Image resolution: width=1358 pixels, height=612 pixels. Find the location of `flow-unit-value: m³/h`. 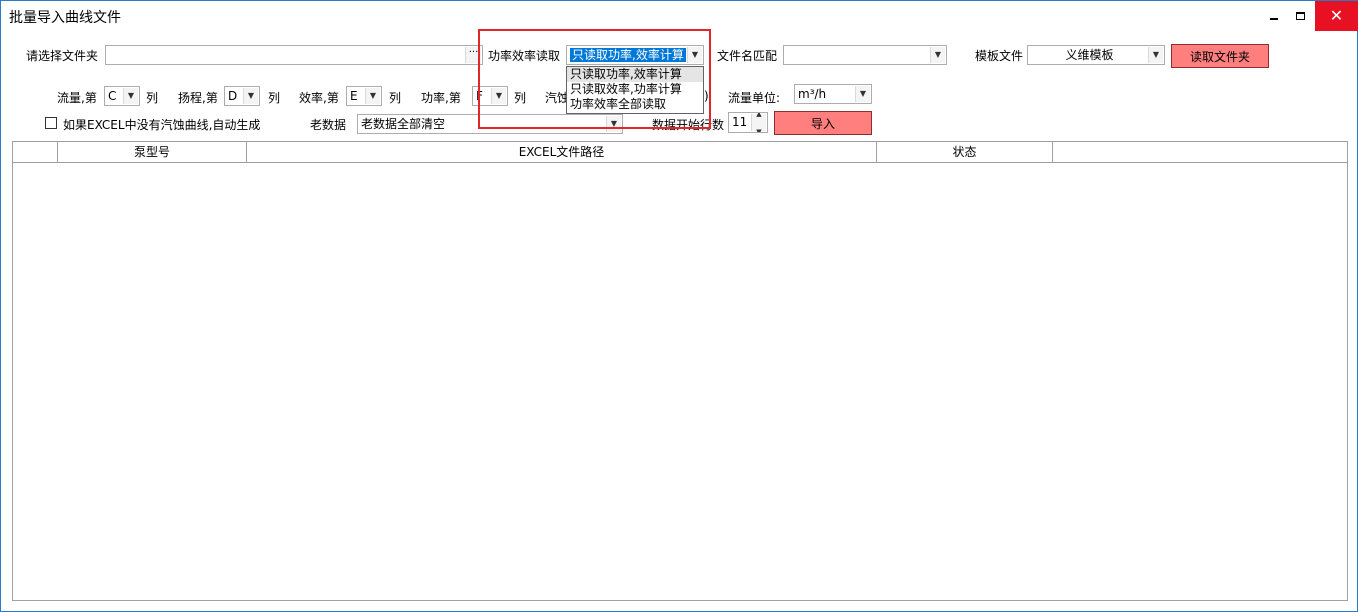

flow-unit-value: m³/h is located at coordinates (812, 94).